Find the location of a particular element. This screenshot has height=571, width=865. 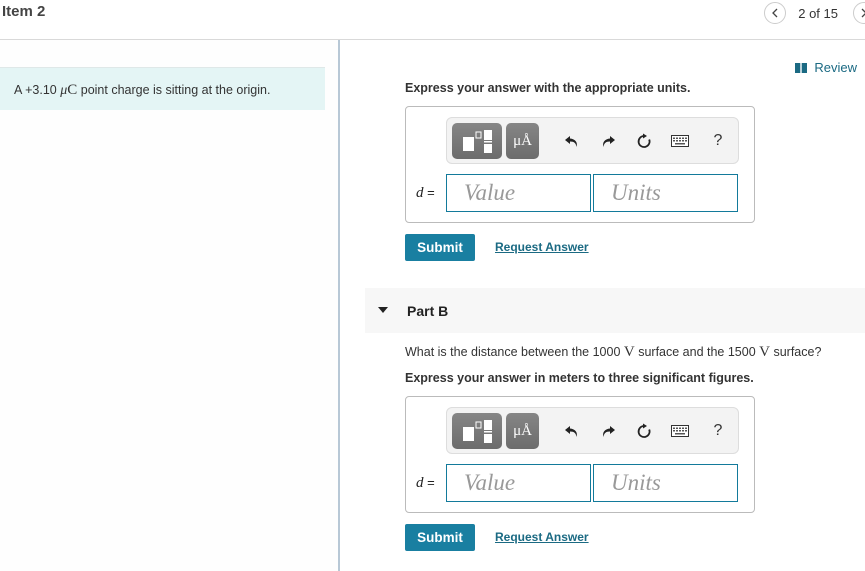

collapse-arrow-icon is located at coordinates (383, 310).